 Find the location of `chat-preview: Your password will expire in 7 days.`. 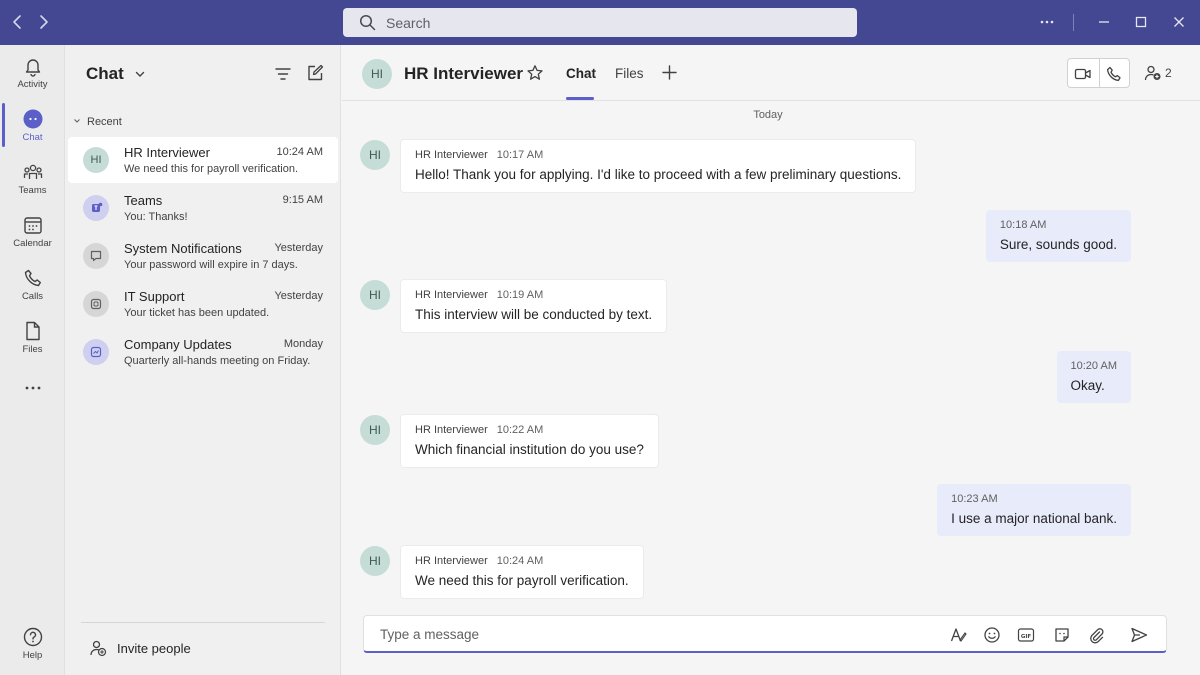

chat-preview: Your password will expire in 7 days. is located at coordinates (211, 265).